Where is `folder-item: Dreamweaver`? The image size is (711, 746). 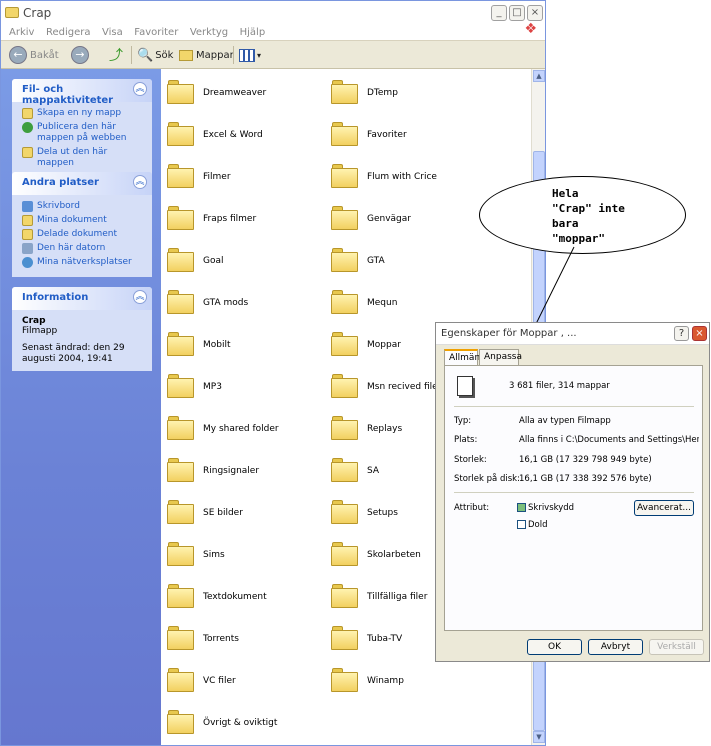 folder-item: Dreamweaver is located at coordinates (247, 93).